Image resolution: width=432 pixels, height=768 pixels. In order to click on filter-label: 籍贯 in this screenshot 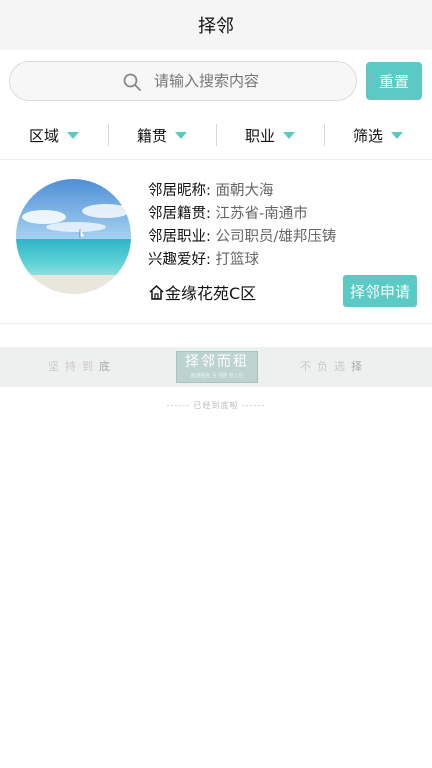, I will do `click(151, 136)`.